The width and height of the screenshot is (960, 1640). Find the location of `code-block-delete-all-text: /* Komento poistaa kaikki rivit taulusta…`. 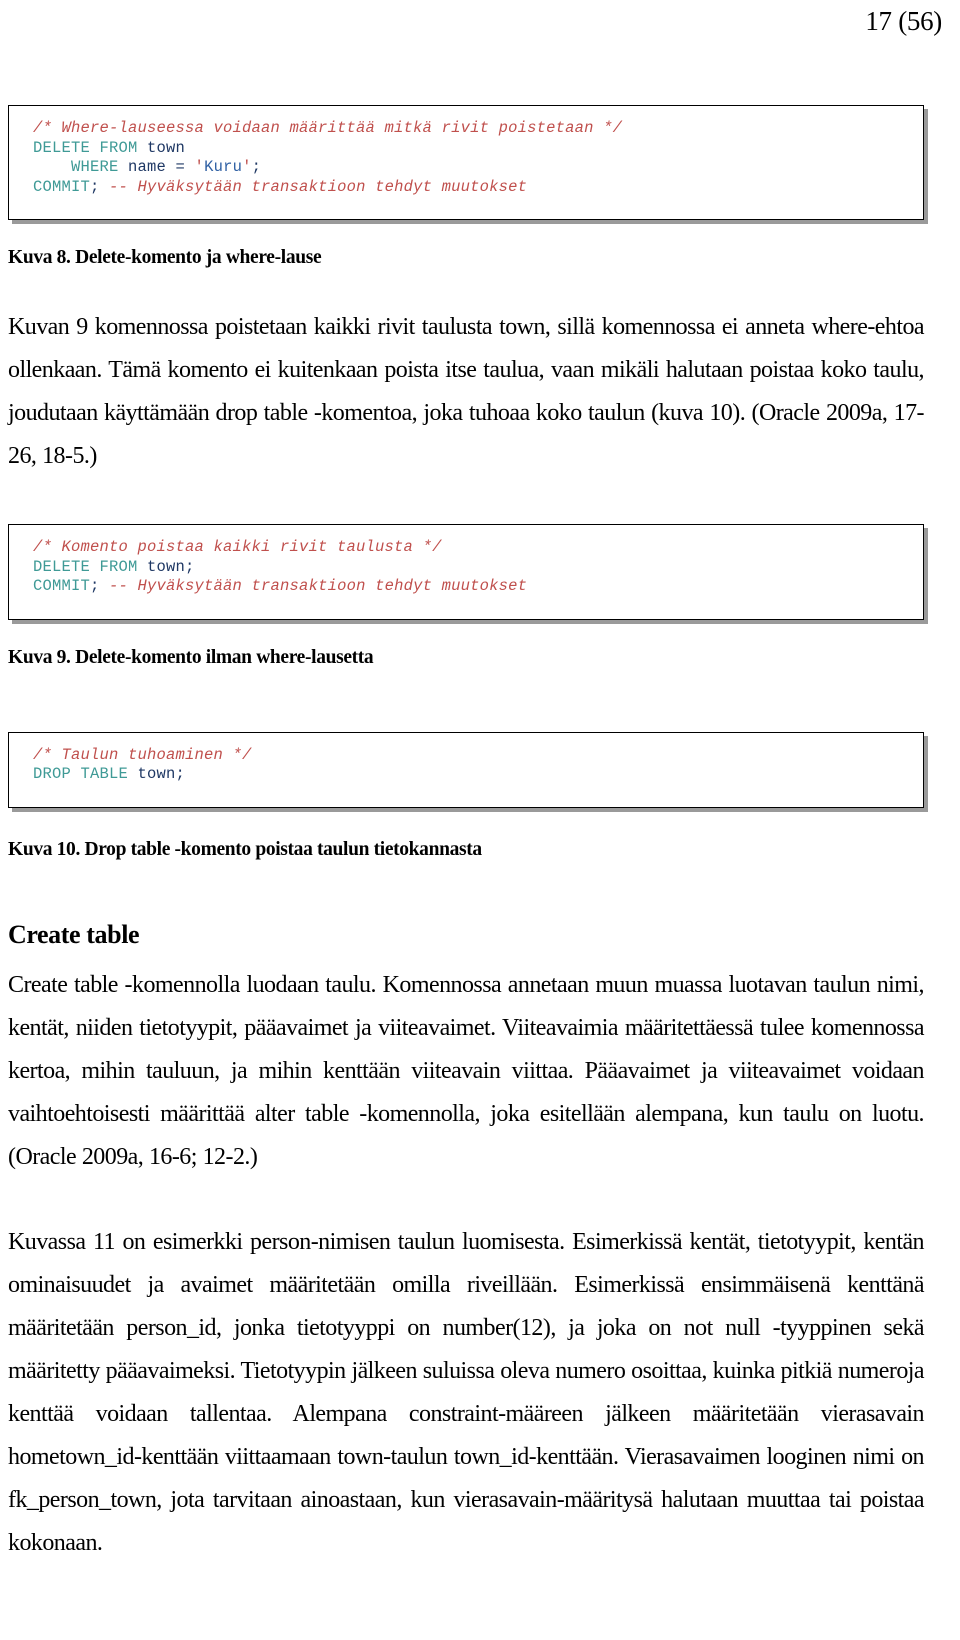

code-block-delete-all-text: /* Komento poistaa kaikki rivit taulusta… is located at coordinates (470, 567).